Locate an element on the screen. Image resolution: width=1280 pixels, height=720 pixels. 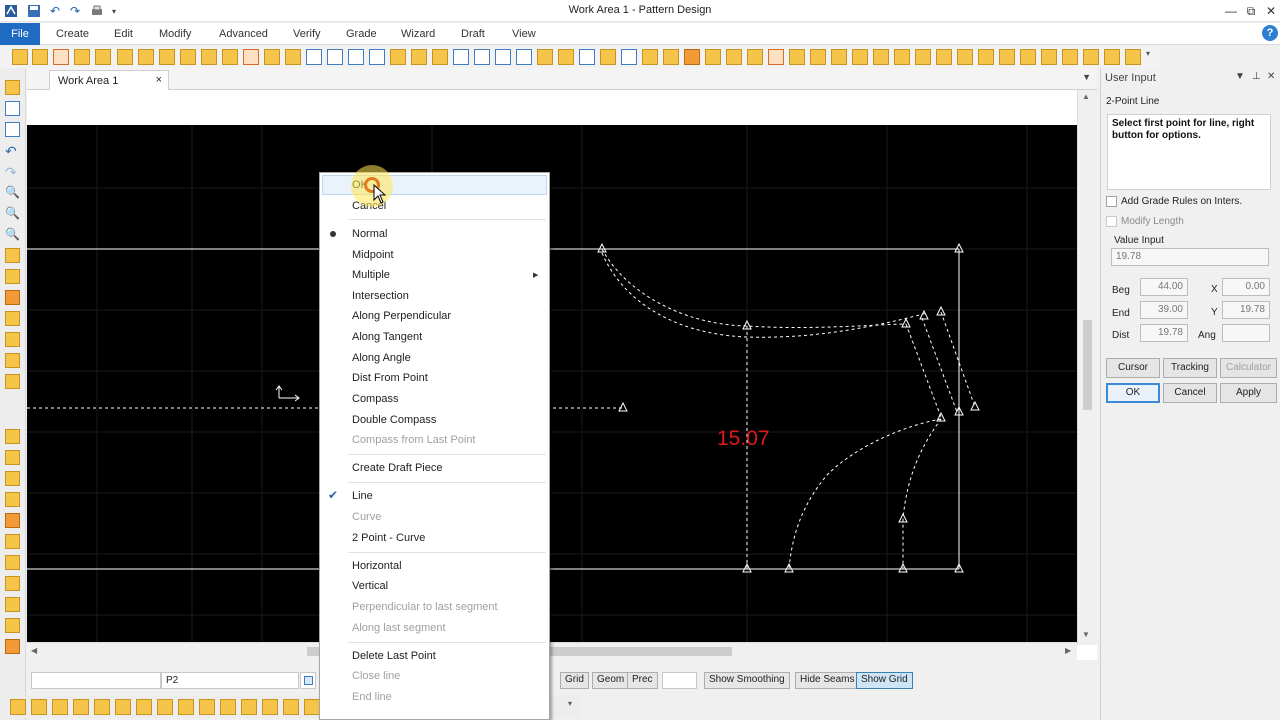
add-grade-rules-checkbox is located at coordinates (1111, 201).